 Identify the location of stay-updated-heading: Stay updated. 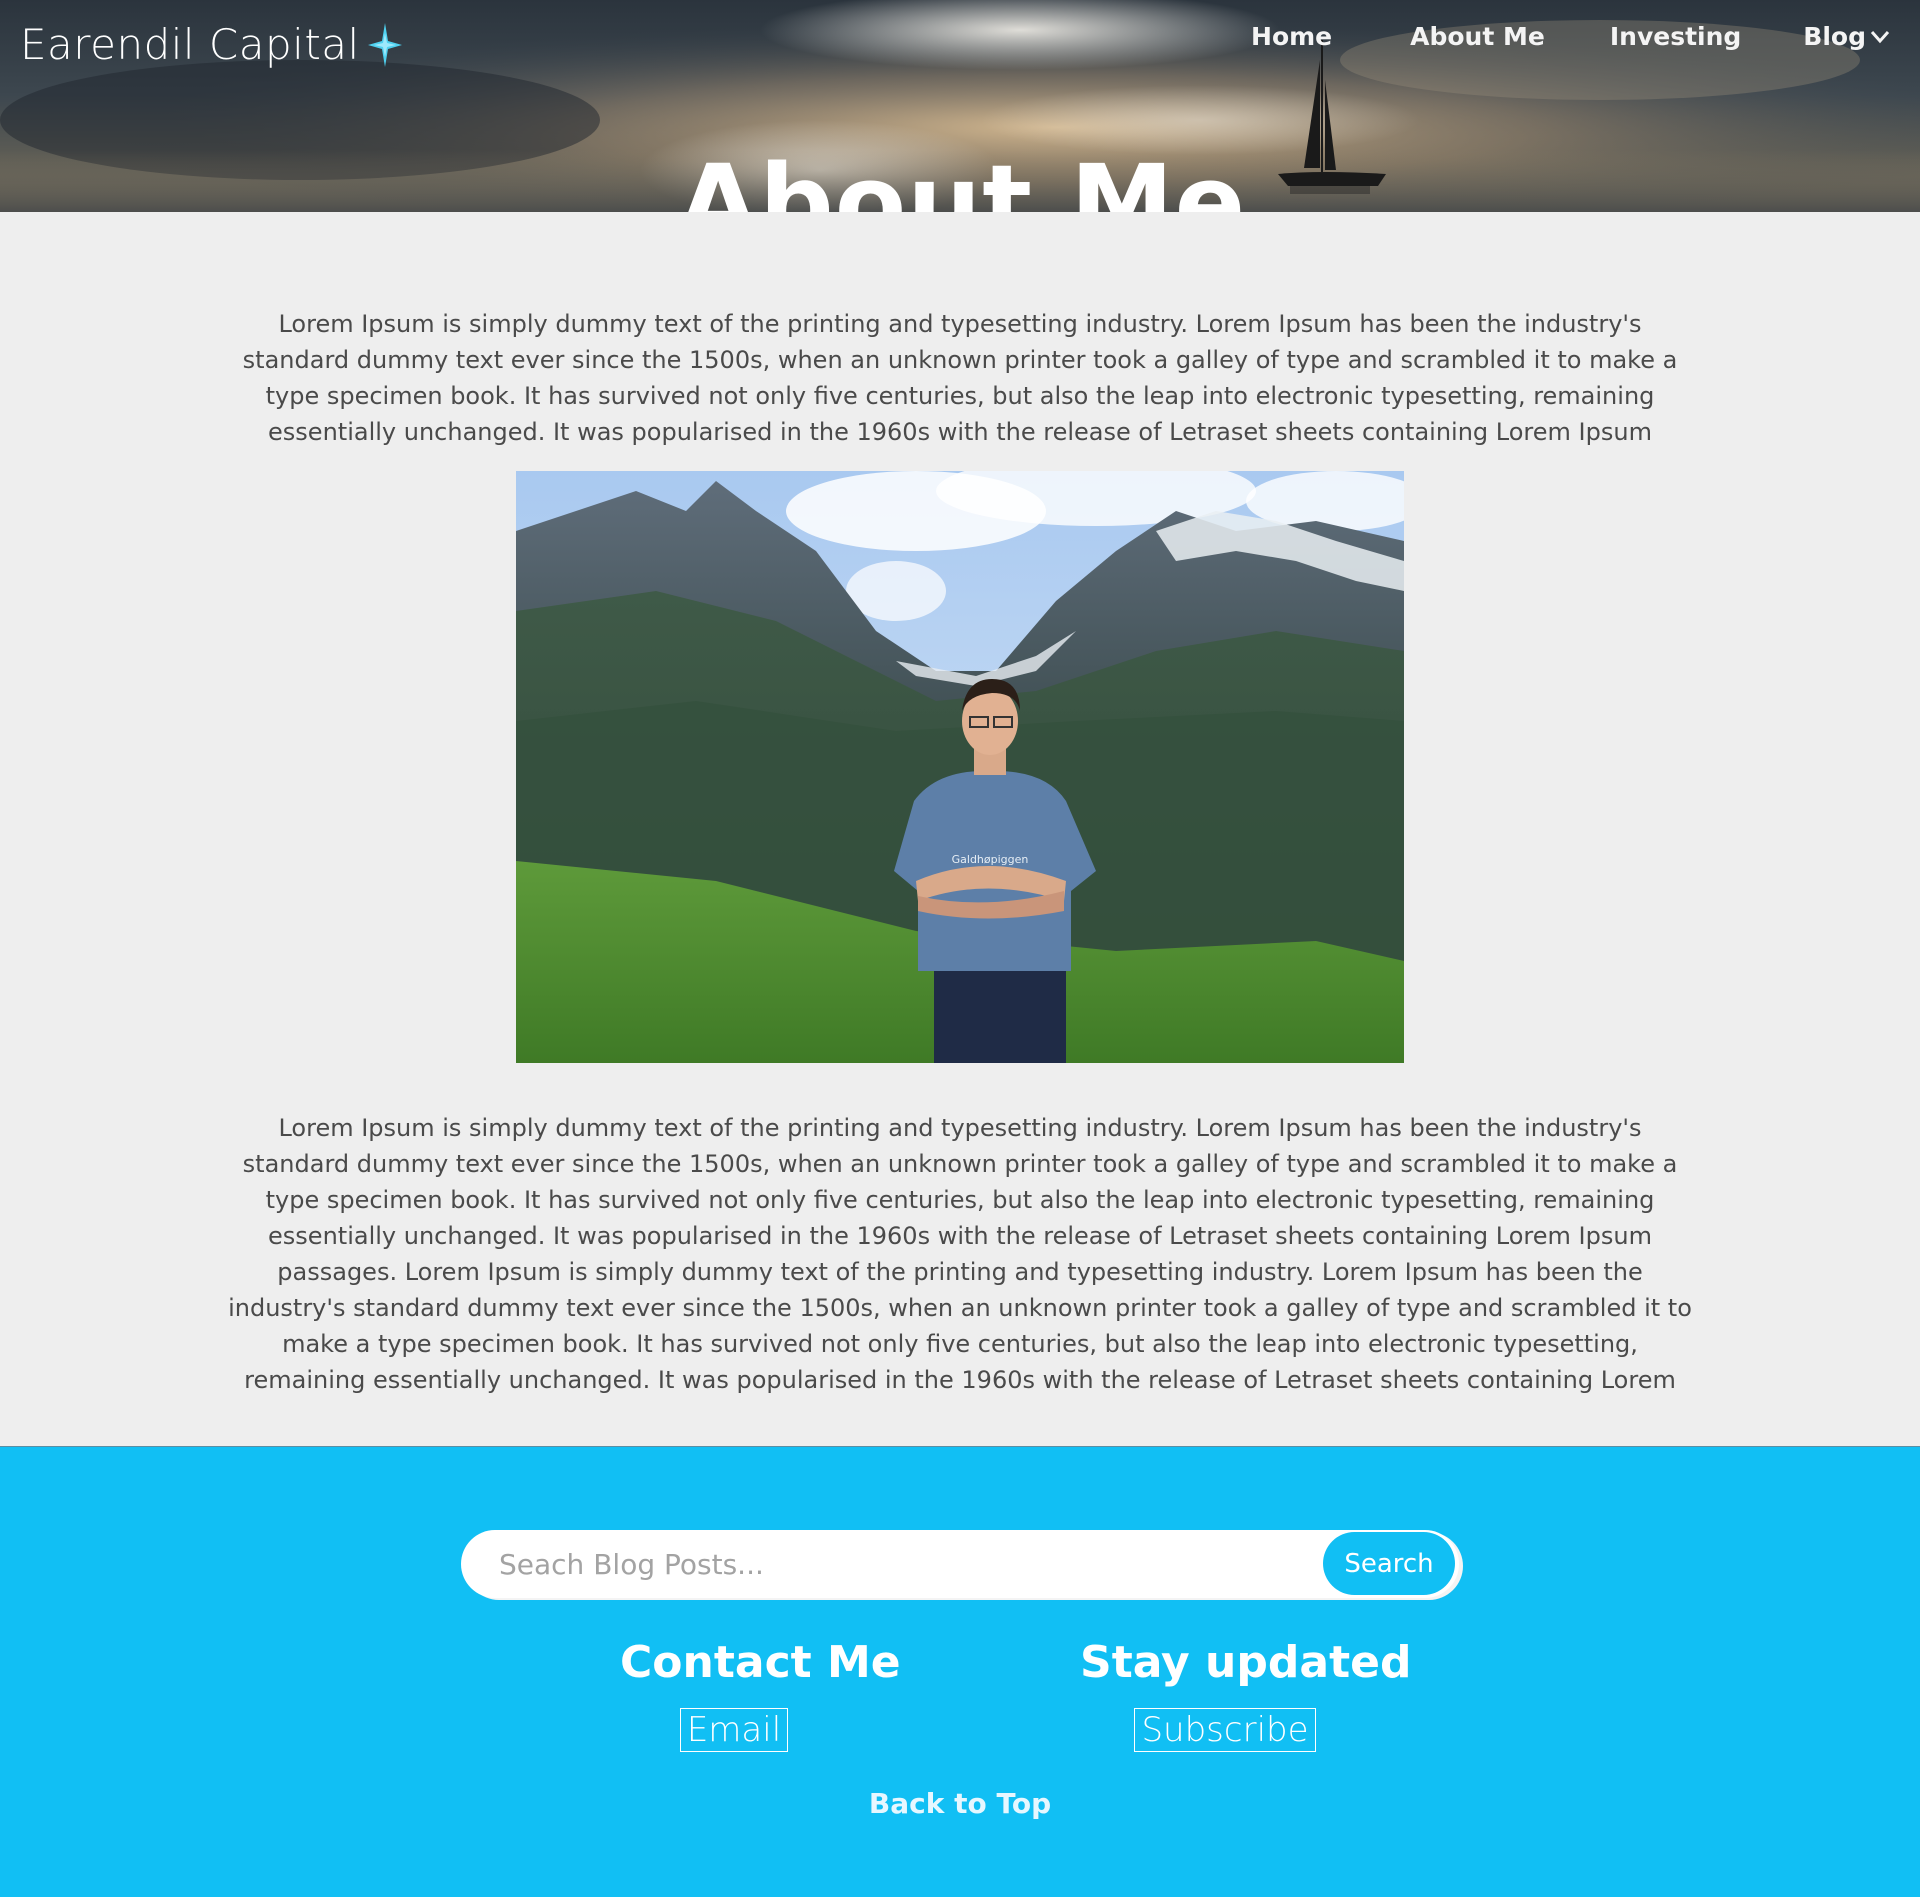
(1246, 1662).